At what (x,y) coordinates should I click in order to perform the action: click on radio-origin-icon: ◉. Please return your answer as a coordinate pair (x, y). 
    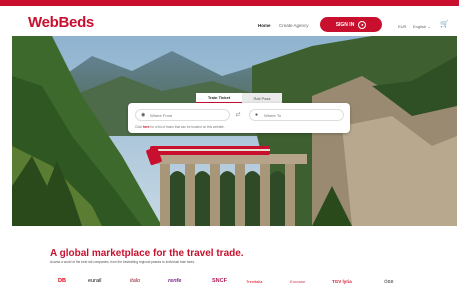
    Looking at the image, I should click on (143, 114).